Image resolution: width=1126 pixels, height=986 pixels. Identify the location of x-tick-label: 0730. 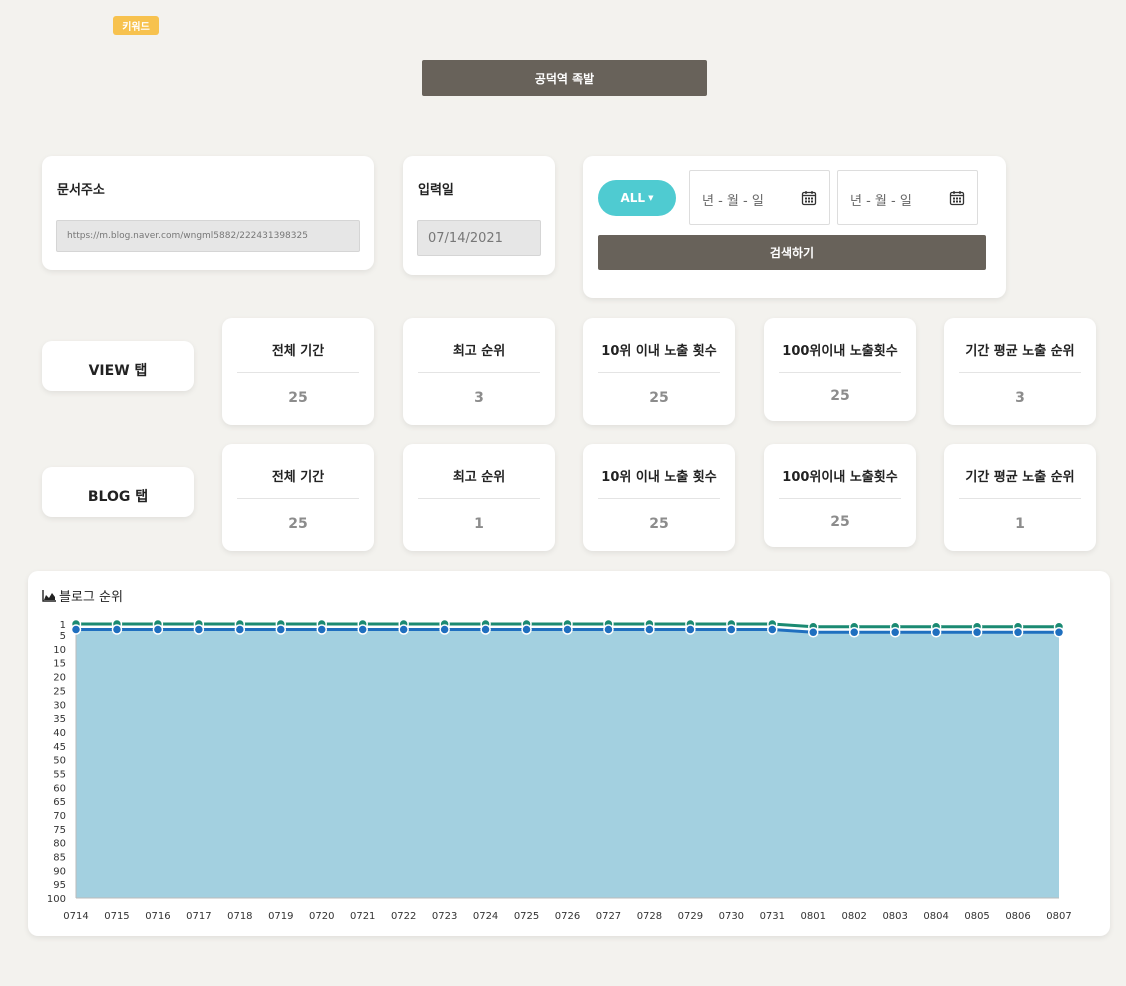
(731, 916).